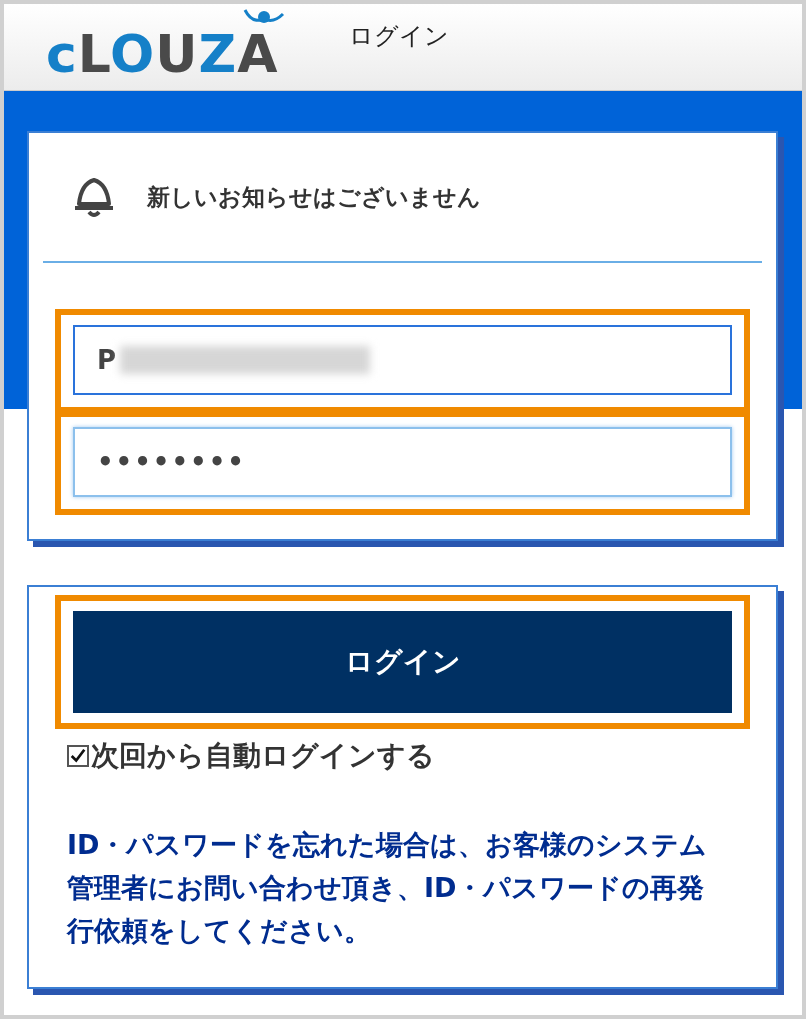 The image size is (806, 1019). Describe the element at coordinates (263, 756) in the screenshot. I see `auto-login-label: 次回から自動ログインする` at that location.